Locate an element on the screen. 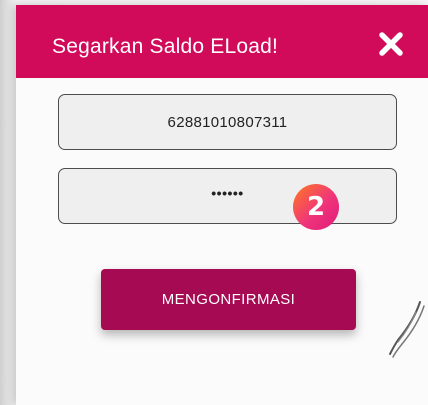 This screenshot has width=428, height=405. password-field: •••••• is located at coordinates (227, 196).